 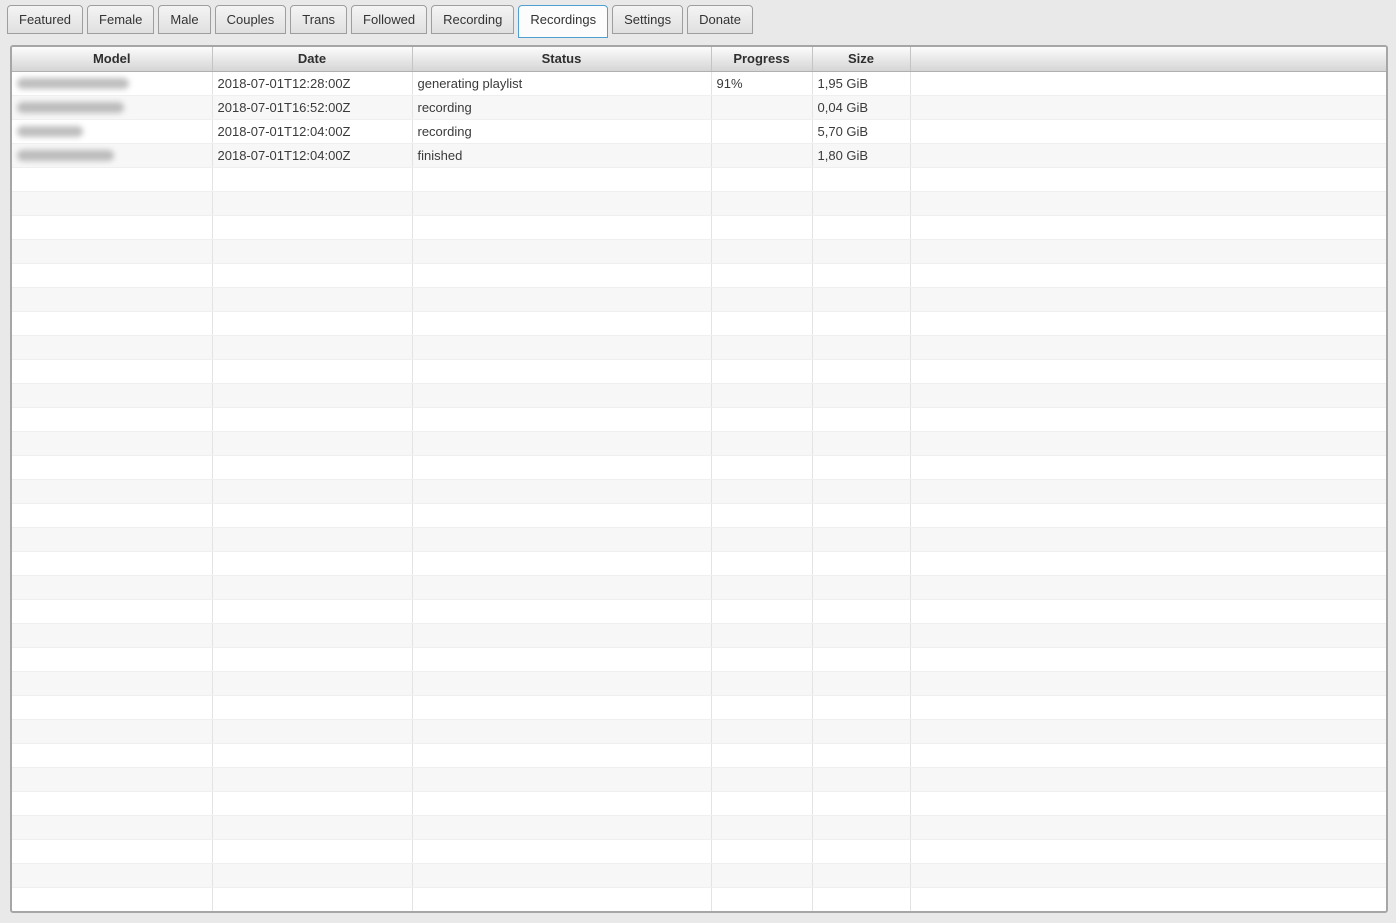 What do you see at coordinates (699, 131) in the screenshot?
I see `table-row: 2018-07-01T12:04:00Z recording 5,70 GiB` at bounding box center [699, 131].